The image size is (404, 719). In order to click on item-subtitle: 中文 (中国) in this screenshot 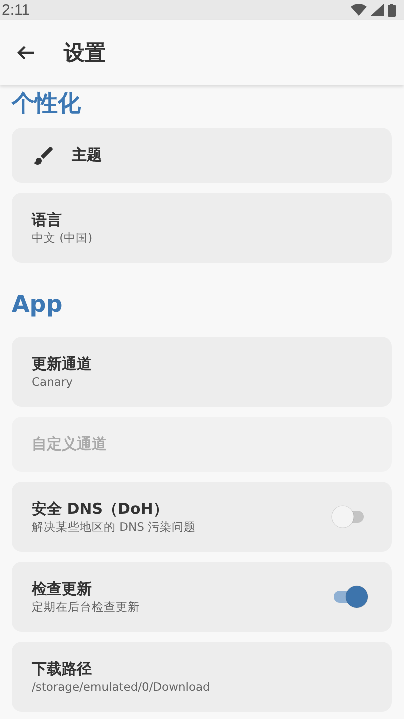, I will do `click(63, 238)`.